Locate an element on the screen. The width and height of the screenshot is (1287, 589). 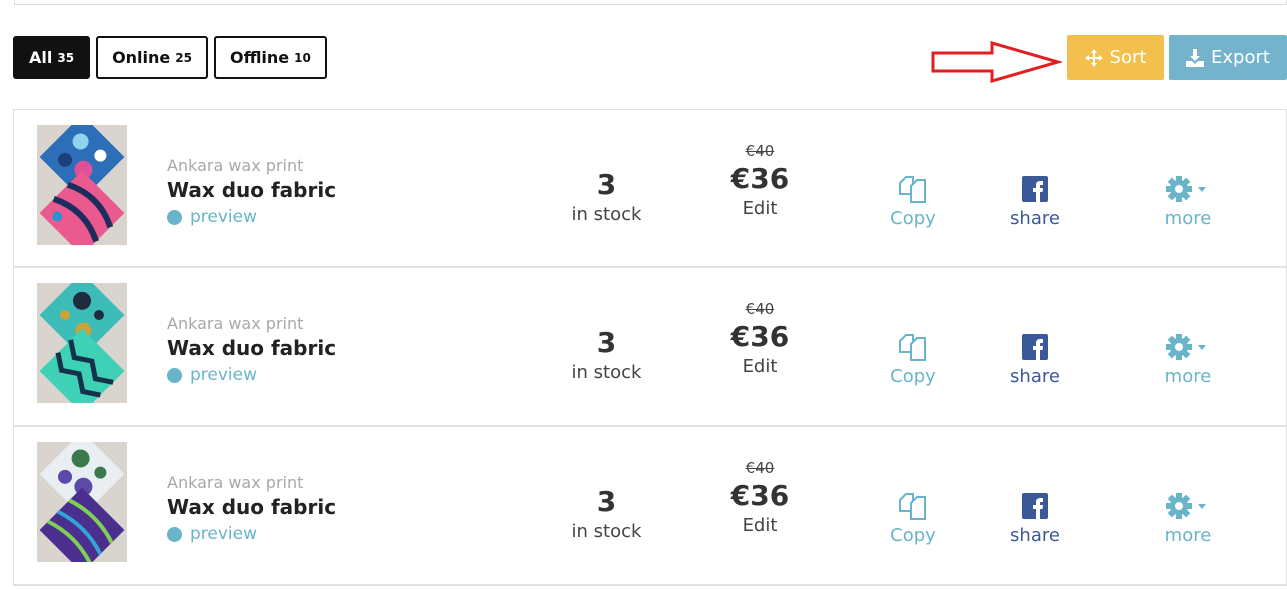
red-arrow-annotation is located at coordinates (996, 62).